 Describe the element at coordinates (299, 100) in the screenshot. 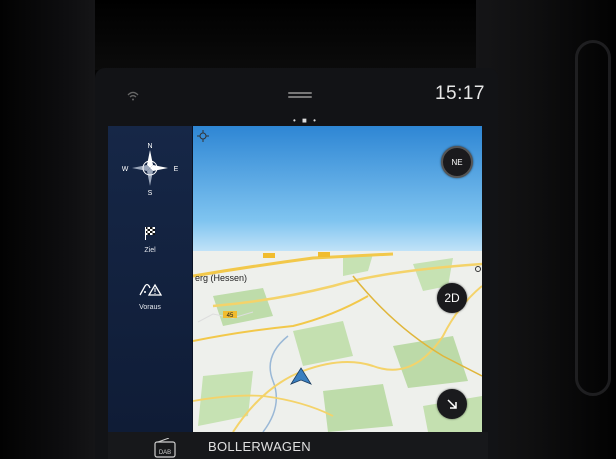

I see `status-bar: 15:17 • ■ •` at that location.